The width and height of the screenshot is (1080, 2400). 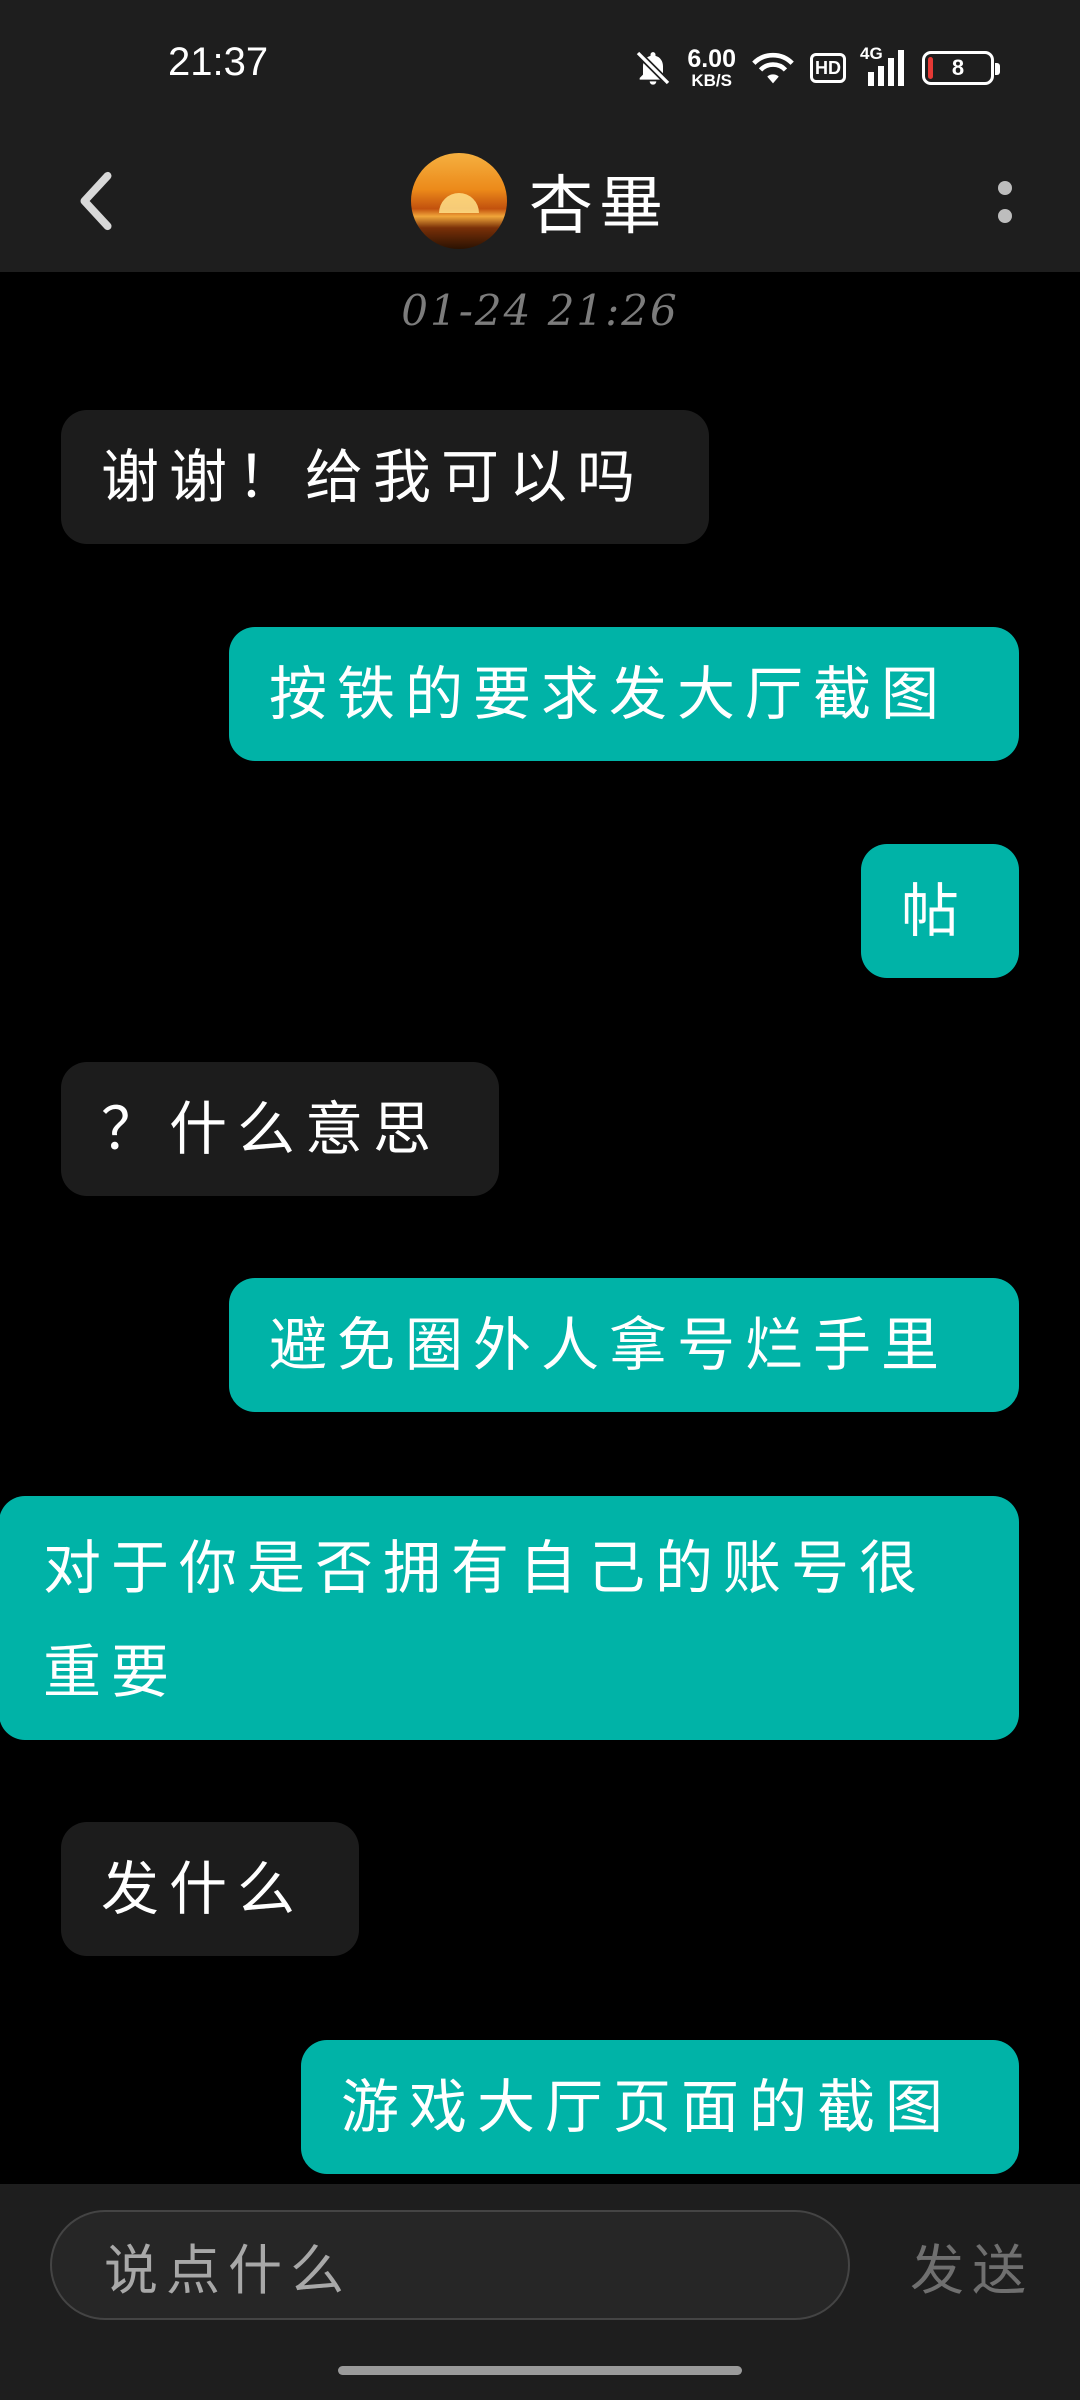 I want to click on status-time: 21:37, so click(x=218, y=62).